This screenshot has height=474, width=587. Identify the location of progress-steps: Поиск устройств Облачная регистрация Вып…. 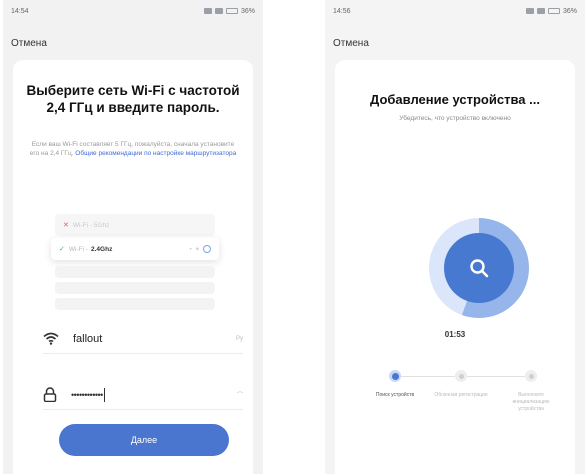
(462, 405).